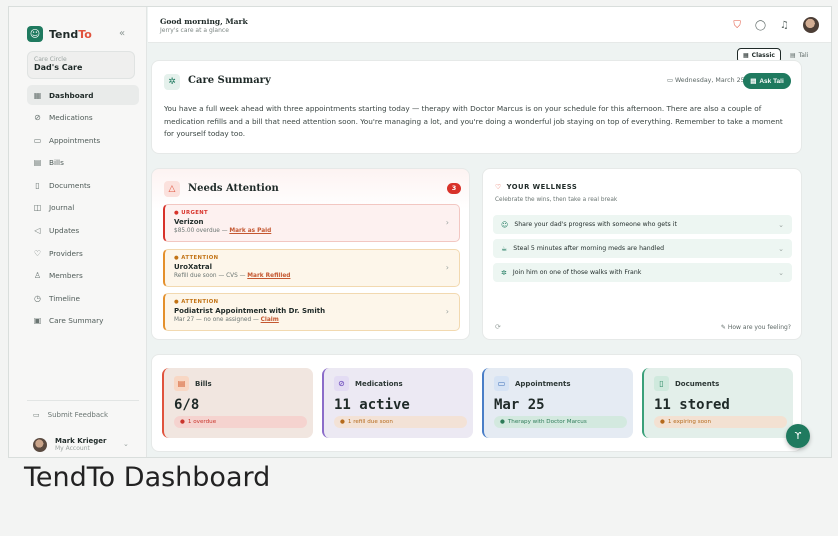 The image size is (838, 536). What do you see at coordinates (250, 311) in the screenshot?
I see `attention-name: Podiatrist Appointment with Dr. Smith` at bounding box center [250, 311].